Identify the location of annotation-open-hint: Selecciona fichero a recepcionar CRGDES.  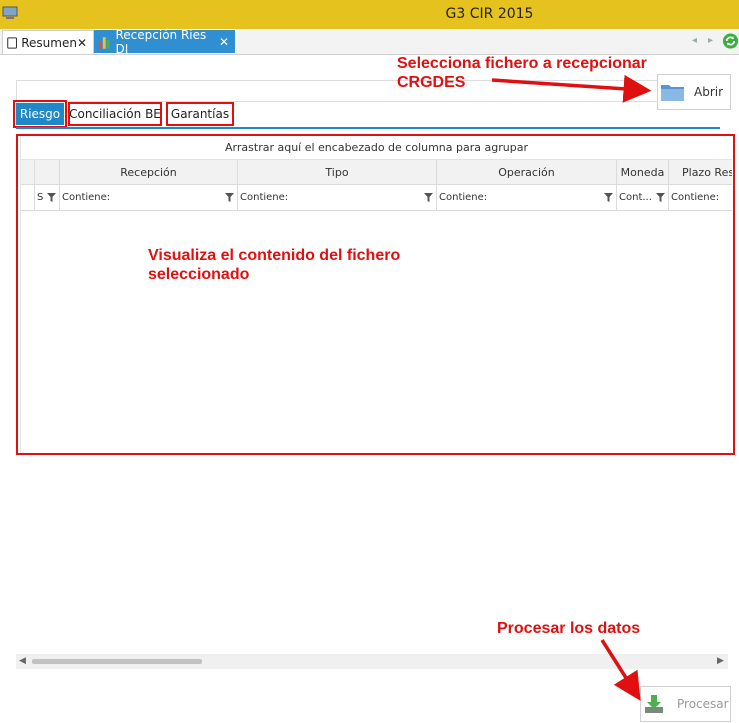
(522, 73).